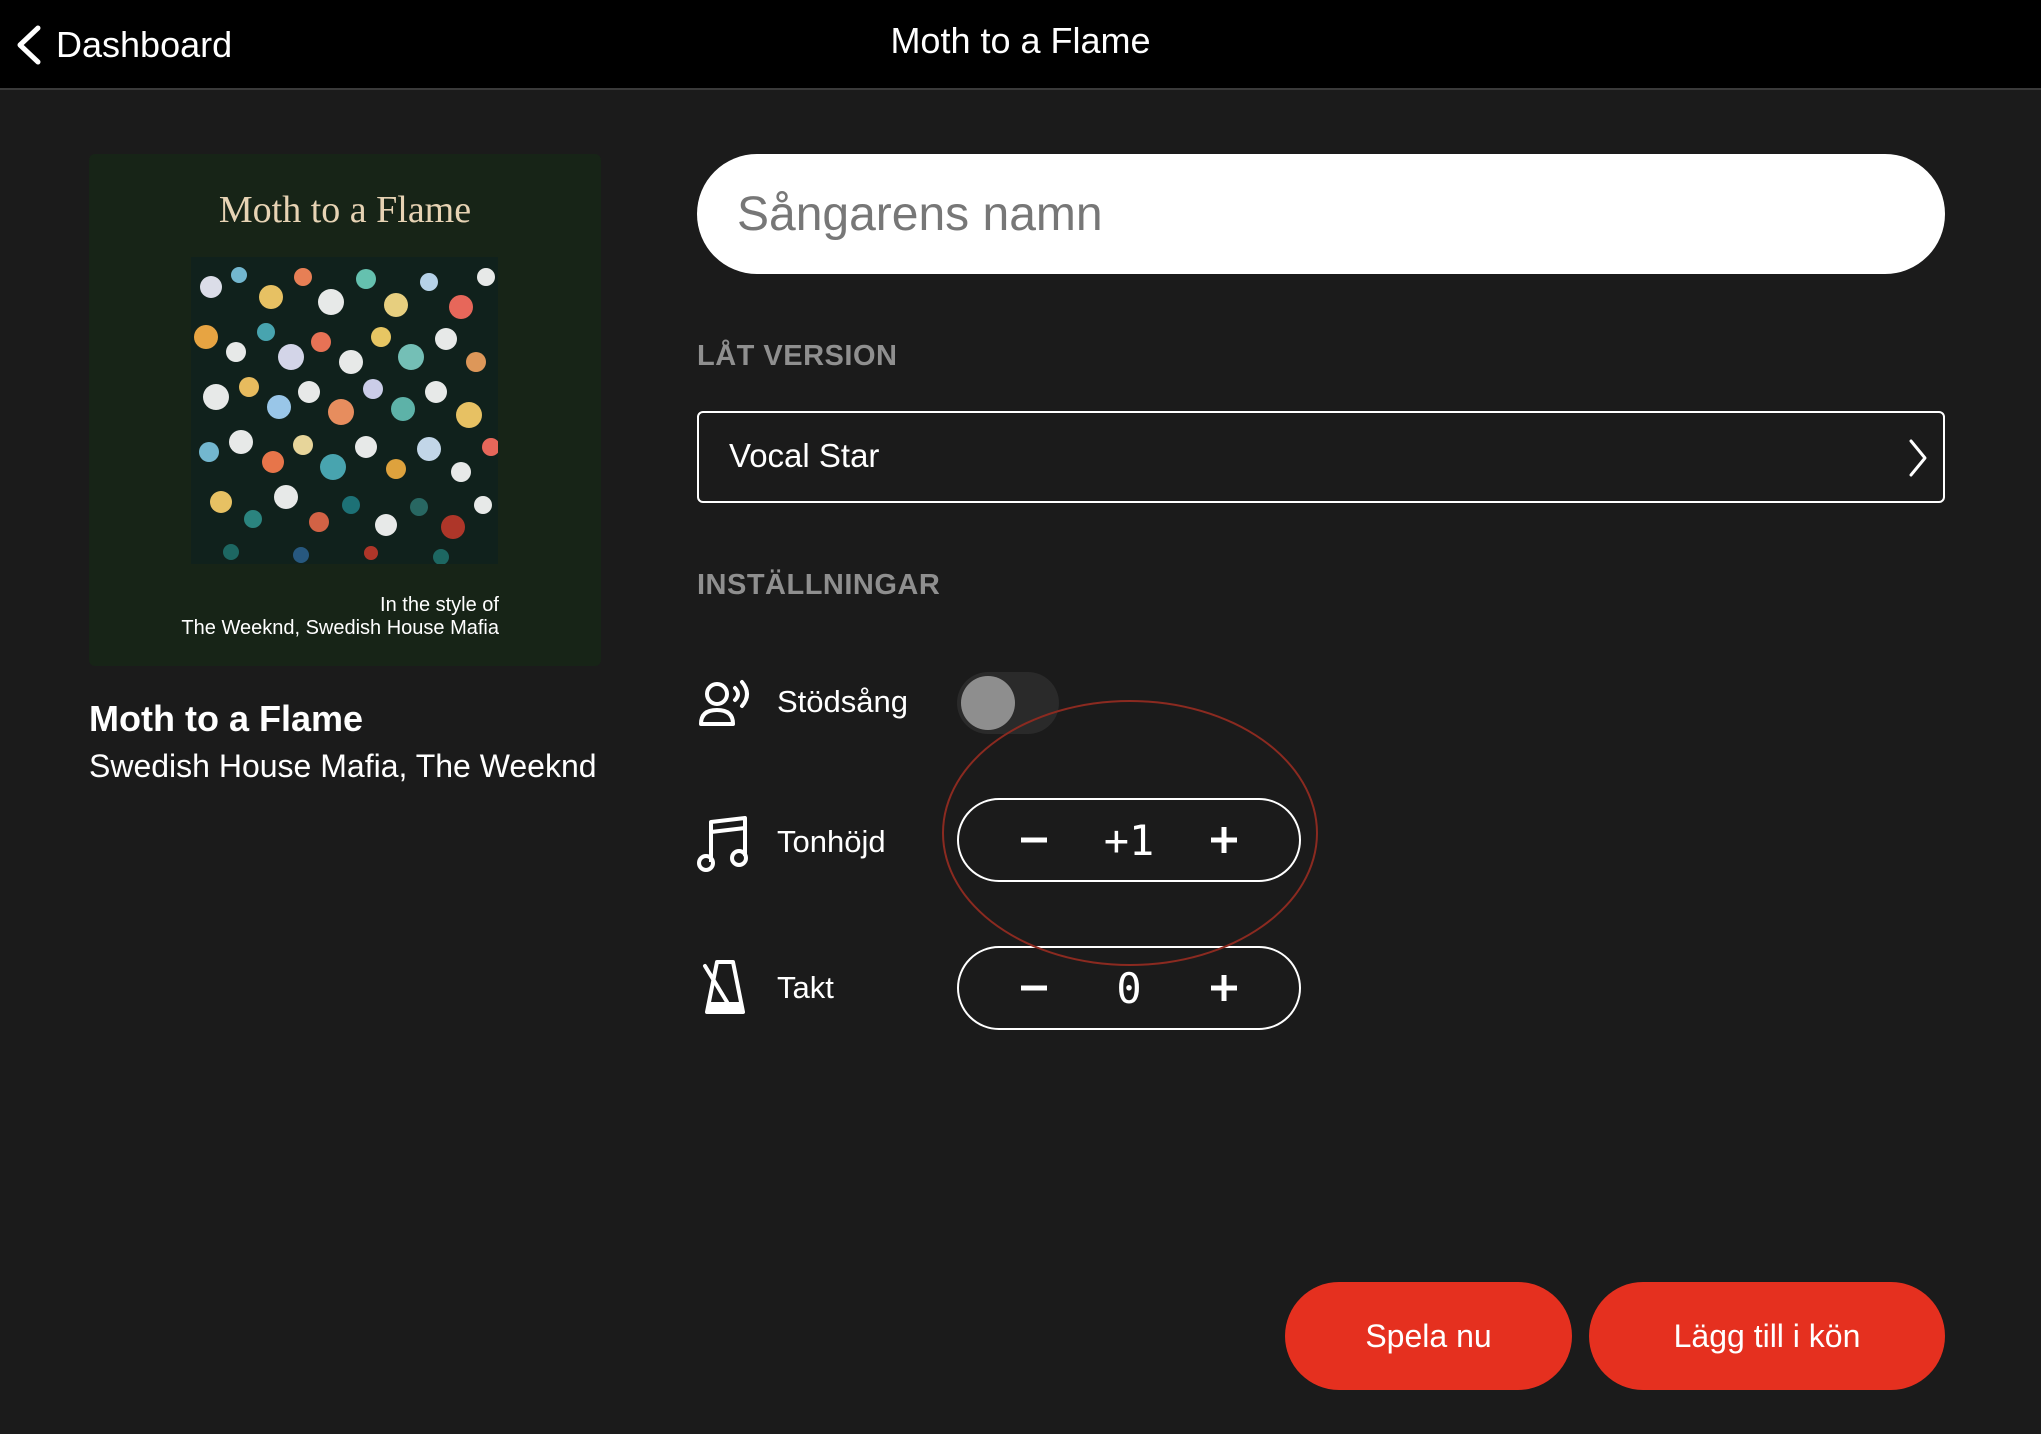 This screenshot has width=2041, height=1434. What do you see at coordinates (797, 356) in the screenshot?
I see `version-section-label: LÅT VERSION` at bounding box center [797, 356].